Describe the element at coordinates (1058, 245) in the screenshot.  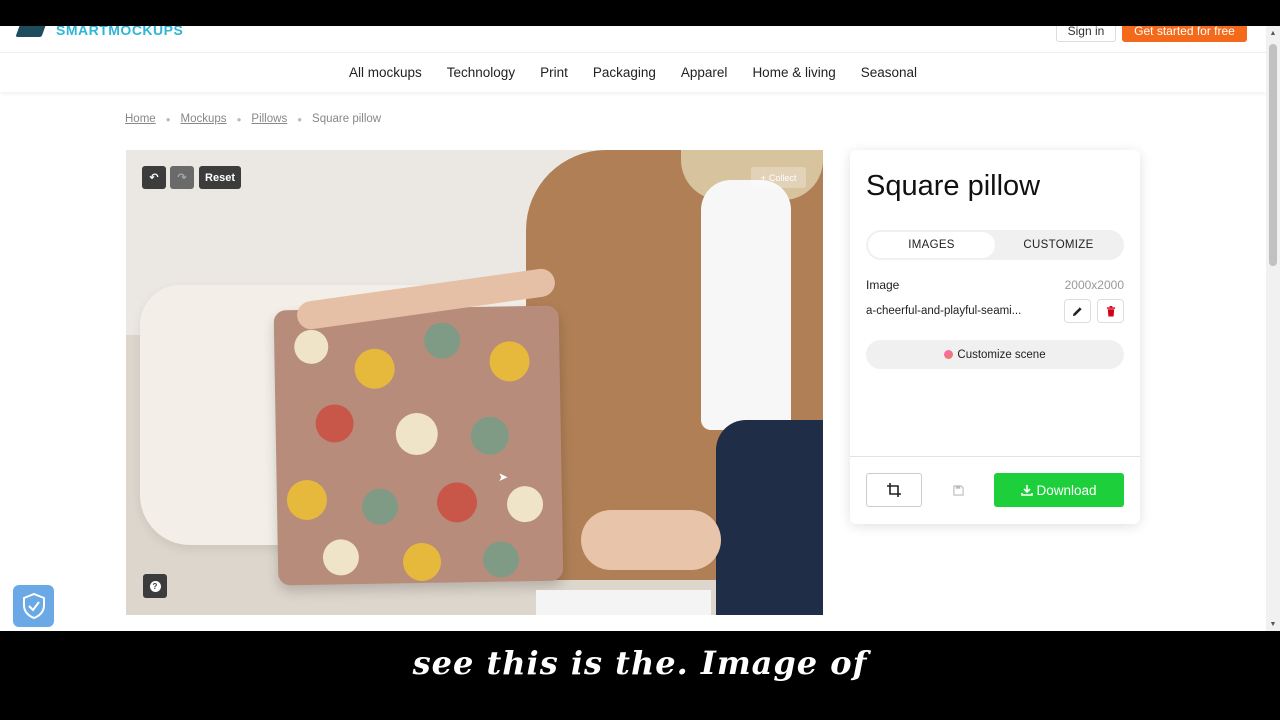
I see `tab-customize: CUSTOMIZE` at that location.